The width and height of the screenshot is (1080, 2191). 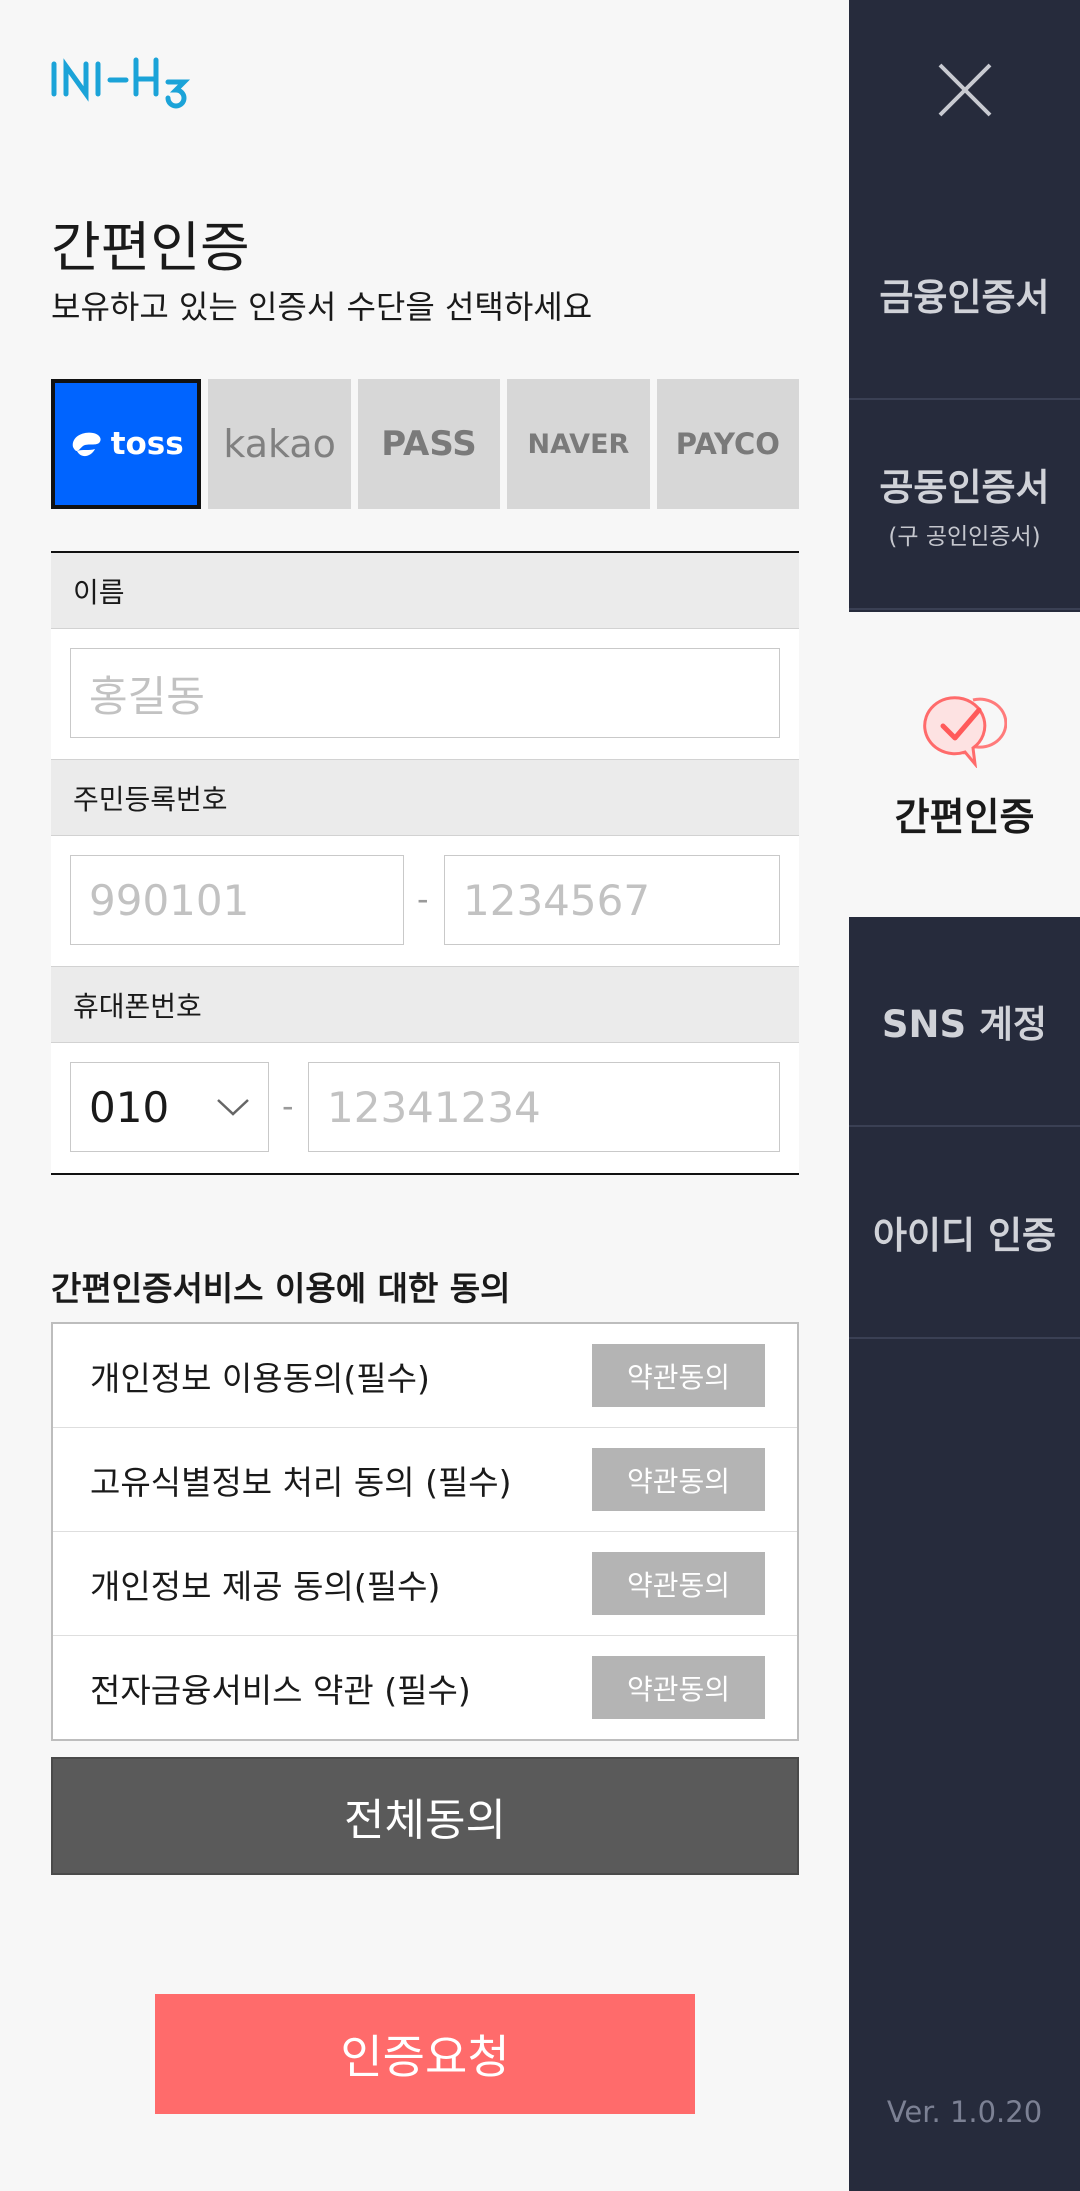 I want to click on phone-number-input: 12341234, so click(x=544, y=1107).